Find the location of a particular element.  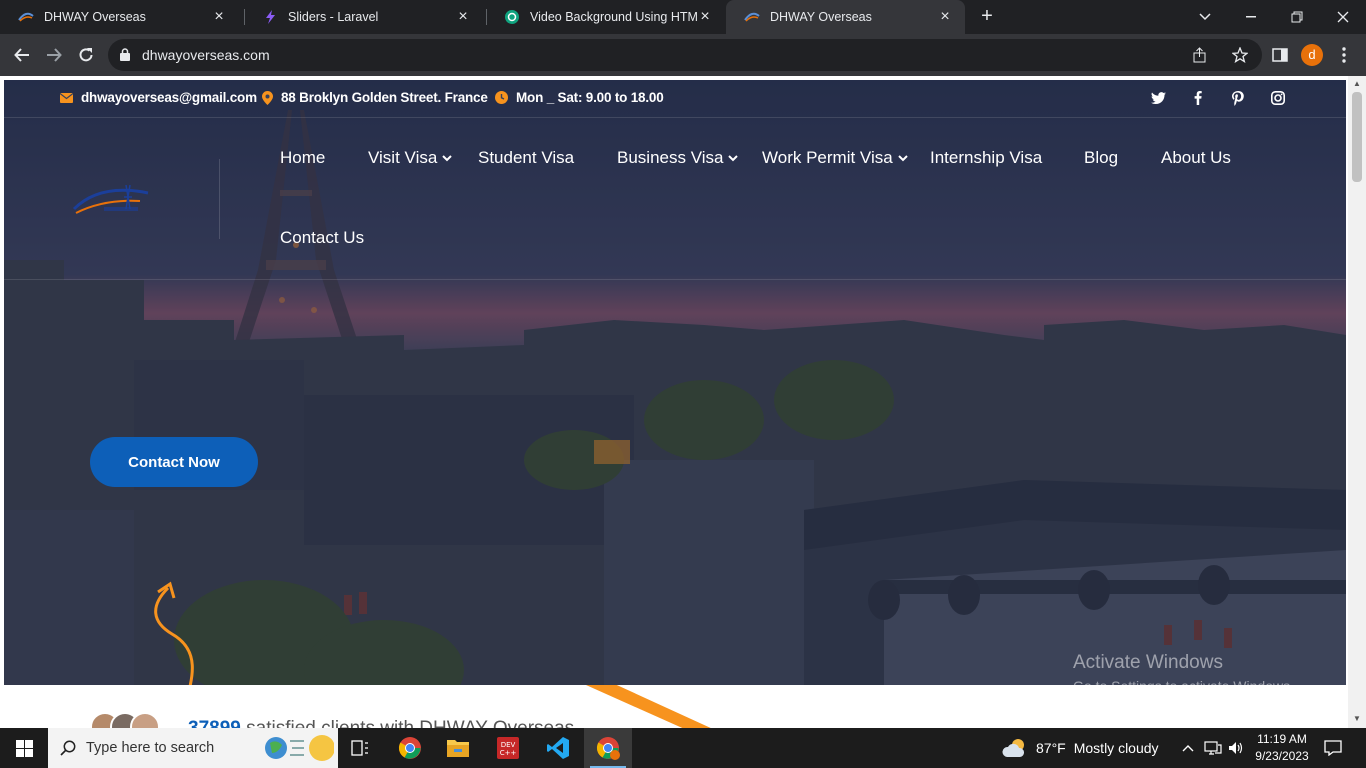

client-avatars is located at coordinates (125, 720).